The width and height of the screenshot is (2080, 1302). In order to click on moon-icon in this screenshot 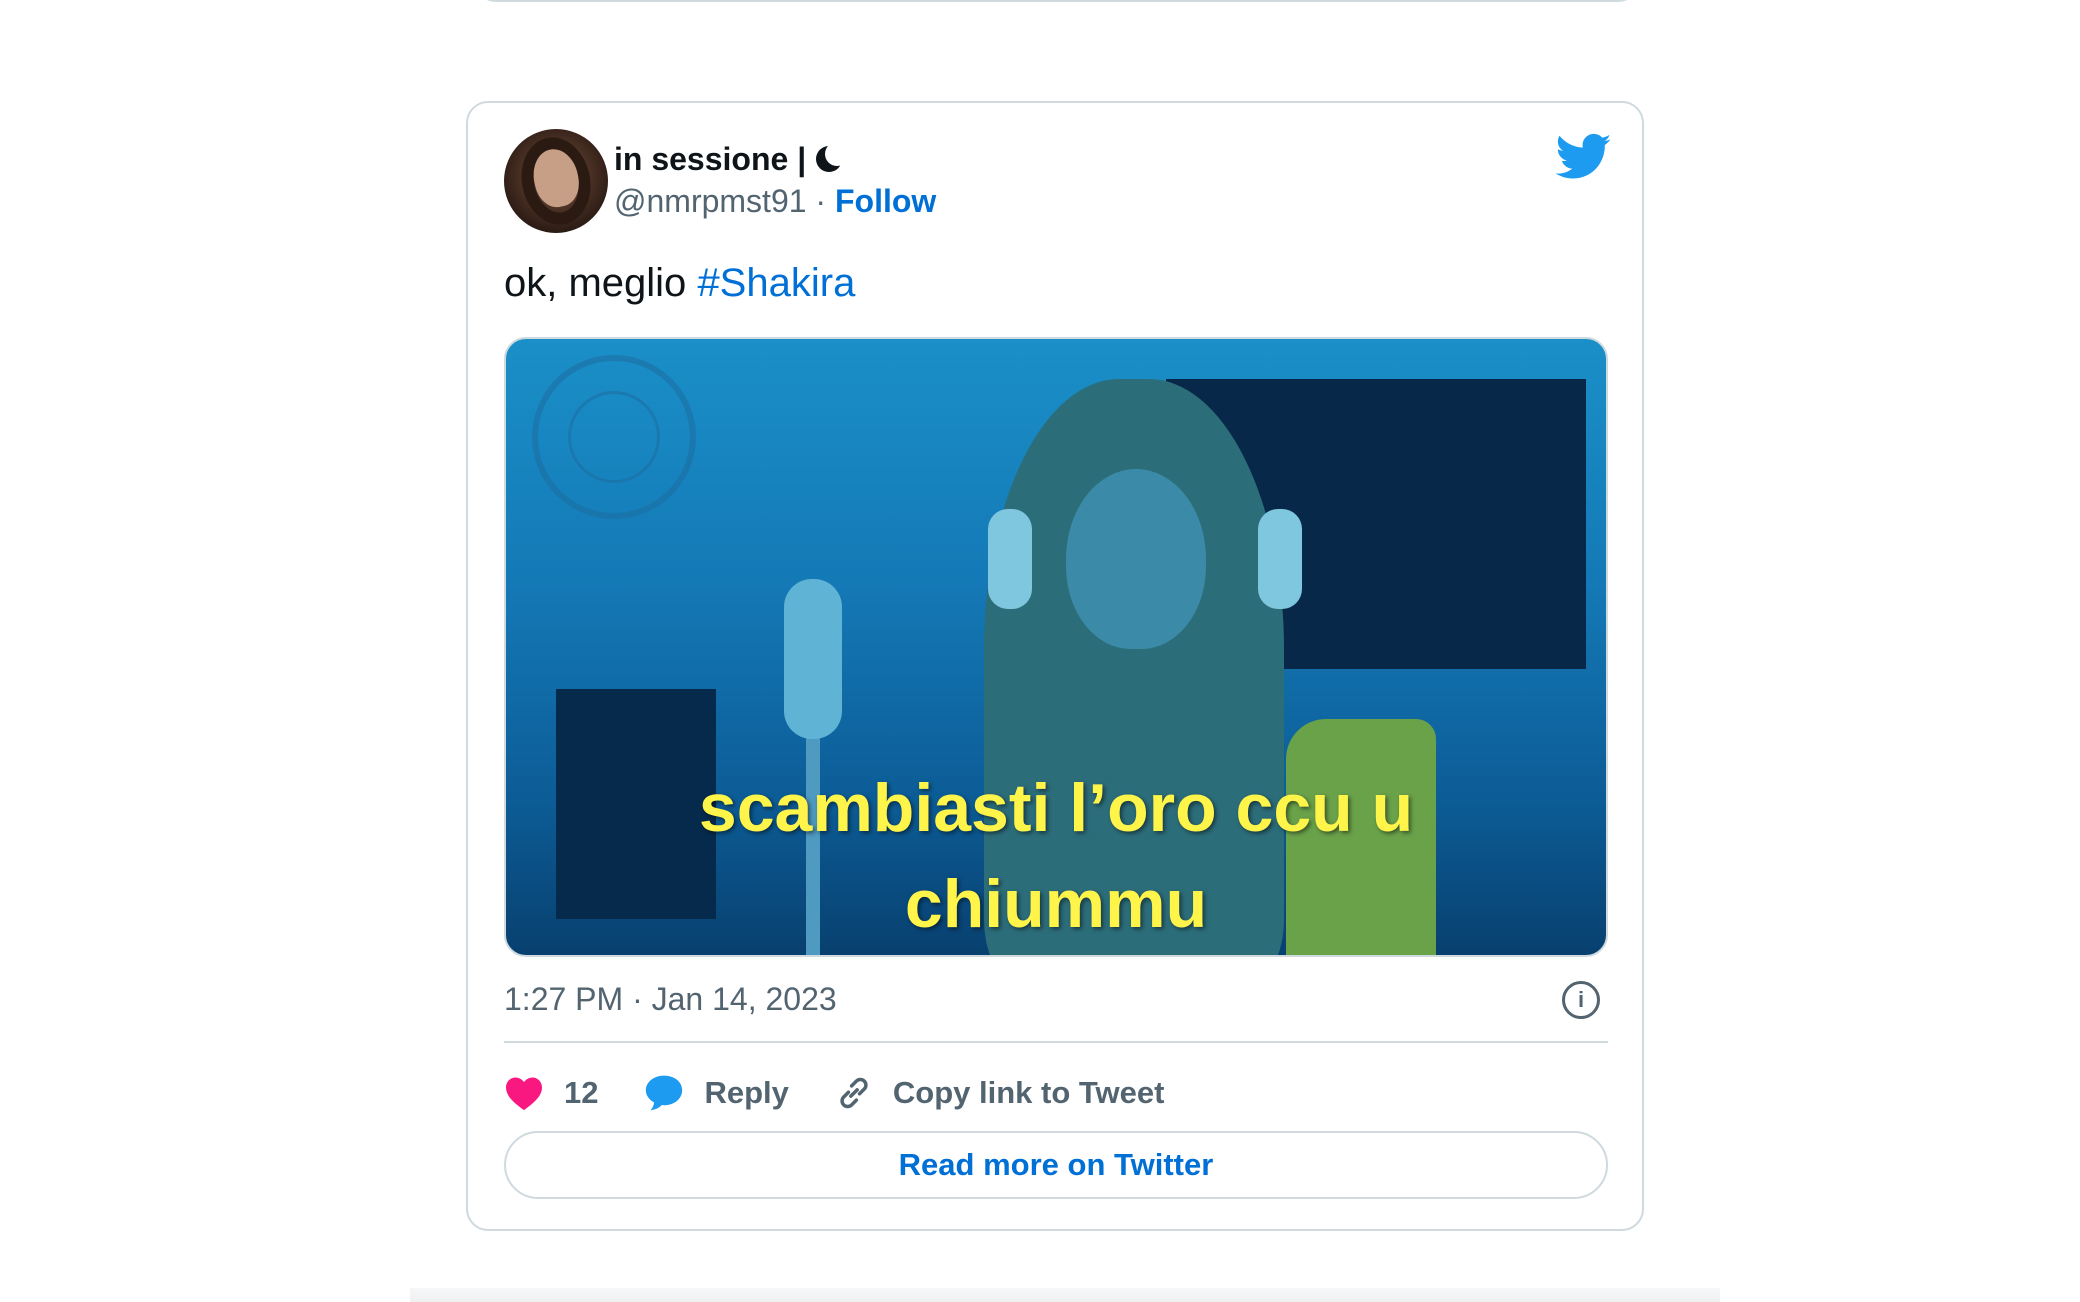, I will do `click(833, 157)`.